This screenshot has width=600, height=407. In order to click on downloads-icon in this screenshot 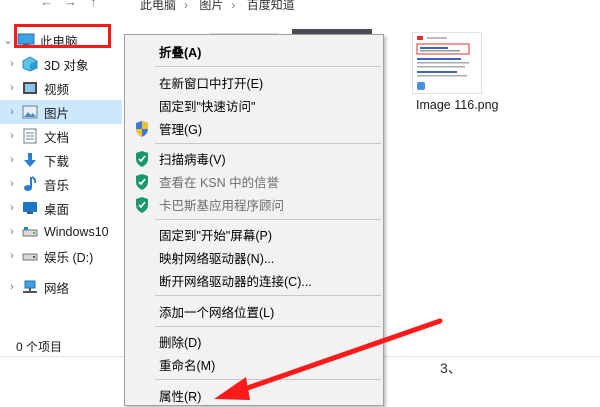, I will do `click(30, 160)`.